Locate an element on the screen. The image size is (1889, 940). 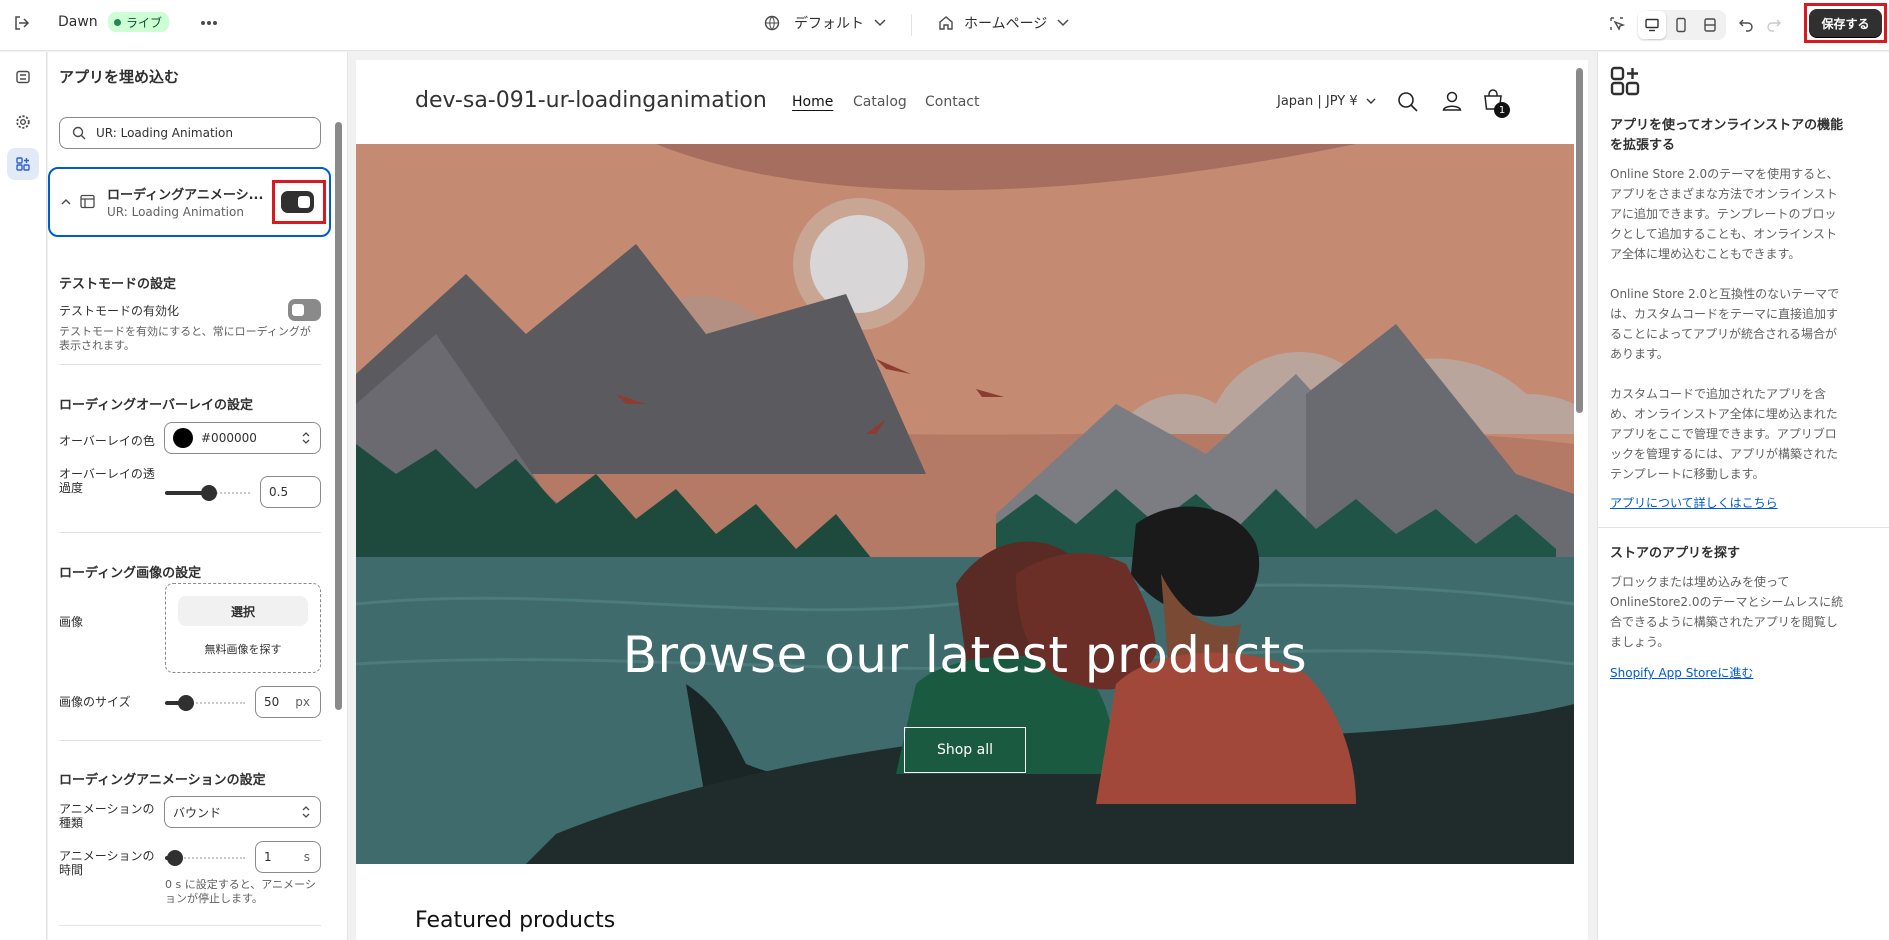
store-name: dev-sa-091-ur-loadinganimation is located at coordinates (591, 100).